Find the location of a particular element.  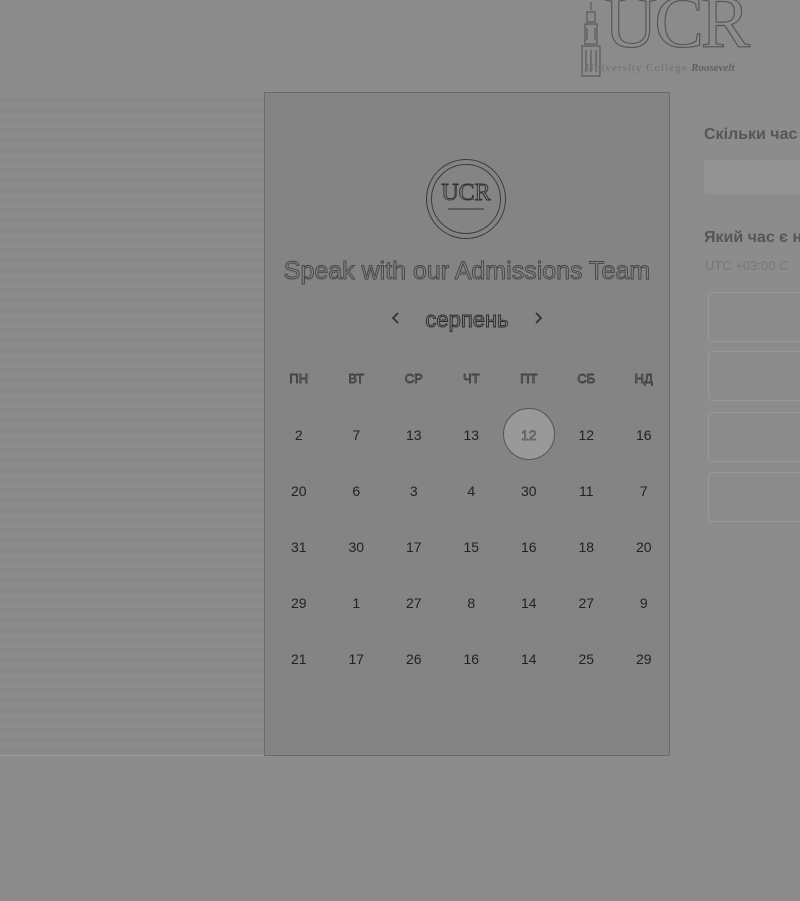

calendar-day-number: 8 is located at coordinates (471, 603).